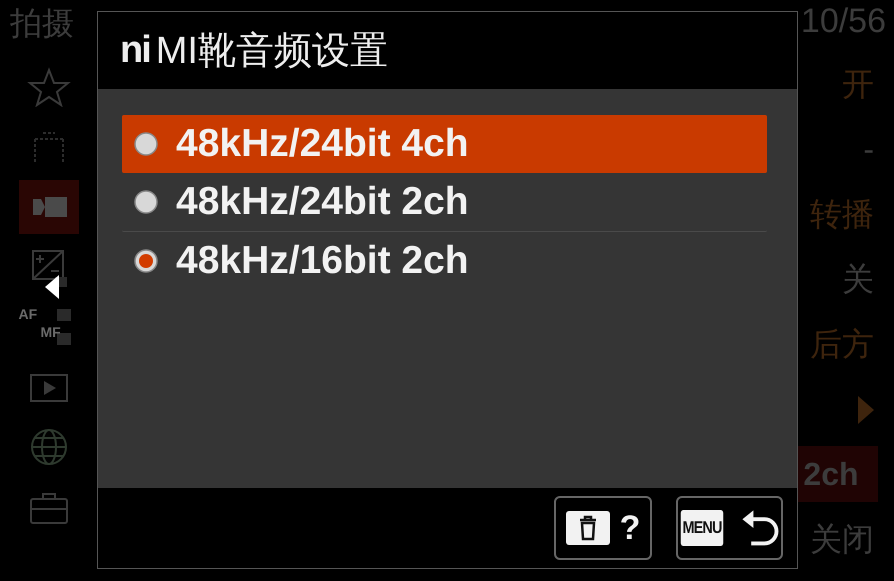  I want to click on star-icon, so click(48, 87).